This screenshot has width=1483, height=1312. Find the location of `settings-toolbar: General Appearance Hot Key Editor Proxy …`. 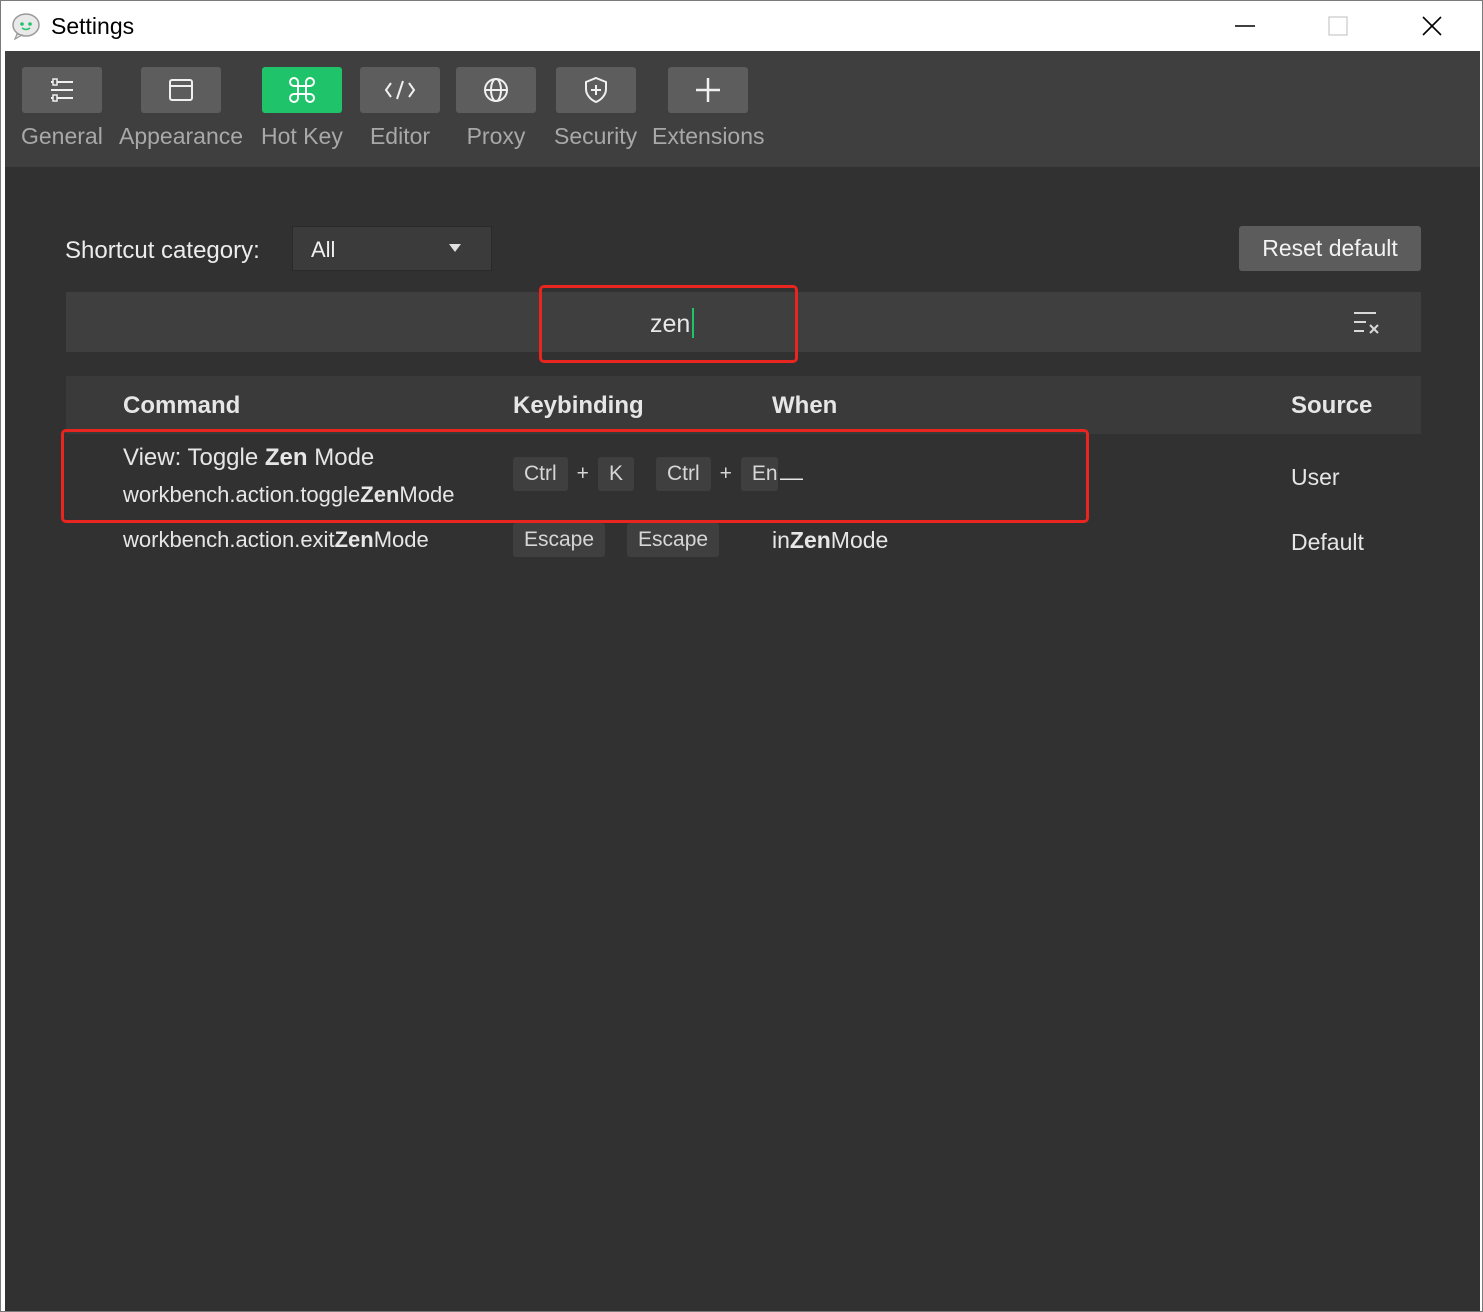

settings-toolbar: General Appearance Hot Key Editor Proxy … is located at coordinates (742, 109).